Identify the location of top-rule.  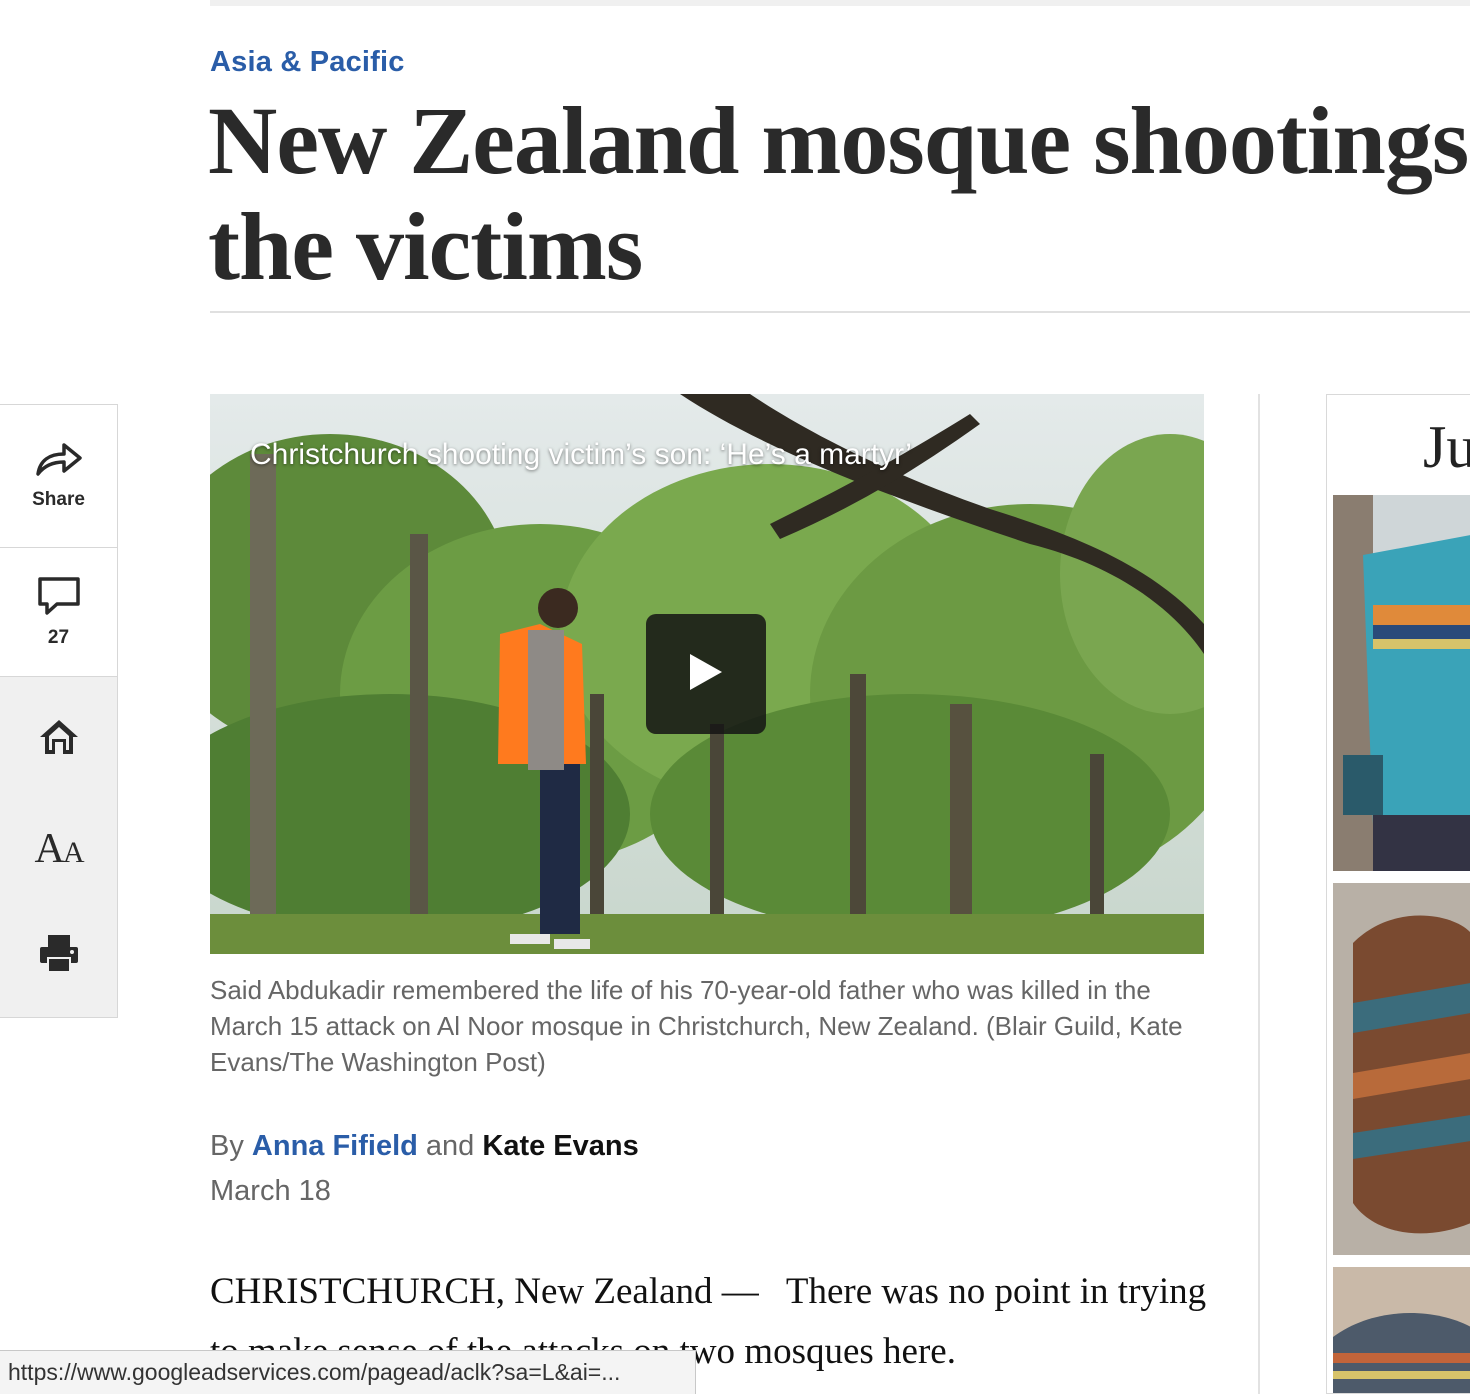
(840, 3).